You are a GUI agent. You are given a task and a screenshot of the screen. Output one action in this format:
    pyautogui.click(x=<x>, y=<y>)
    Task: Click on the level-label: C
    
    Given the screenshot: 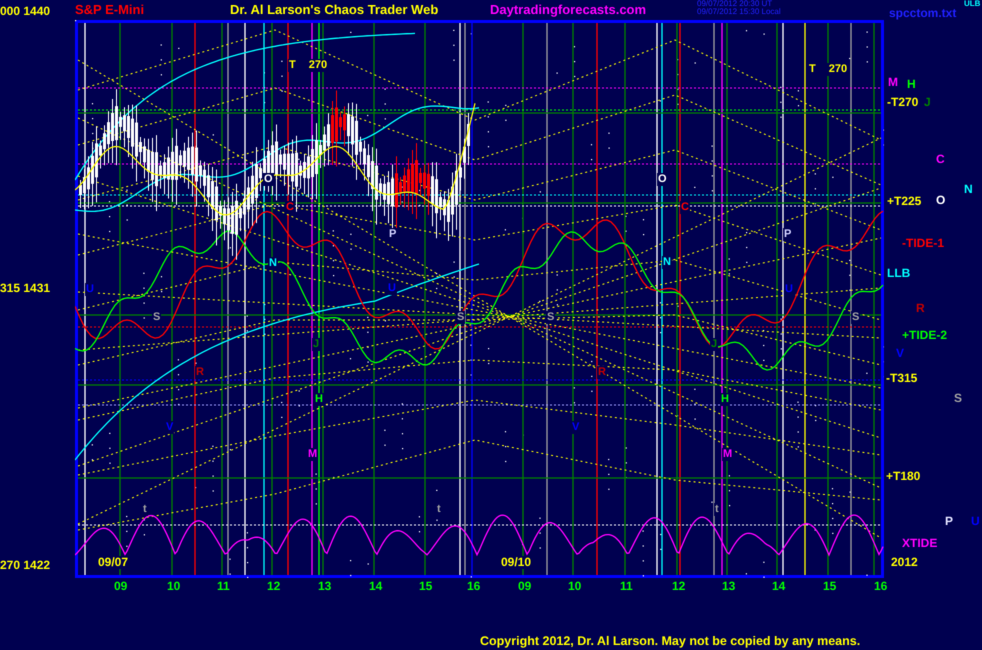 What is the action you would take?
    pyautogui.click(x=940, y=159)
    